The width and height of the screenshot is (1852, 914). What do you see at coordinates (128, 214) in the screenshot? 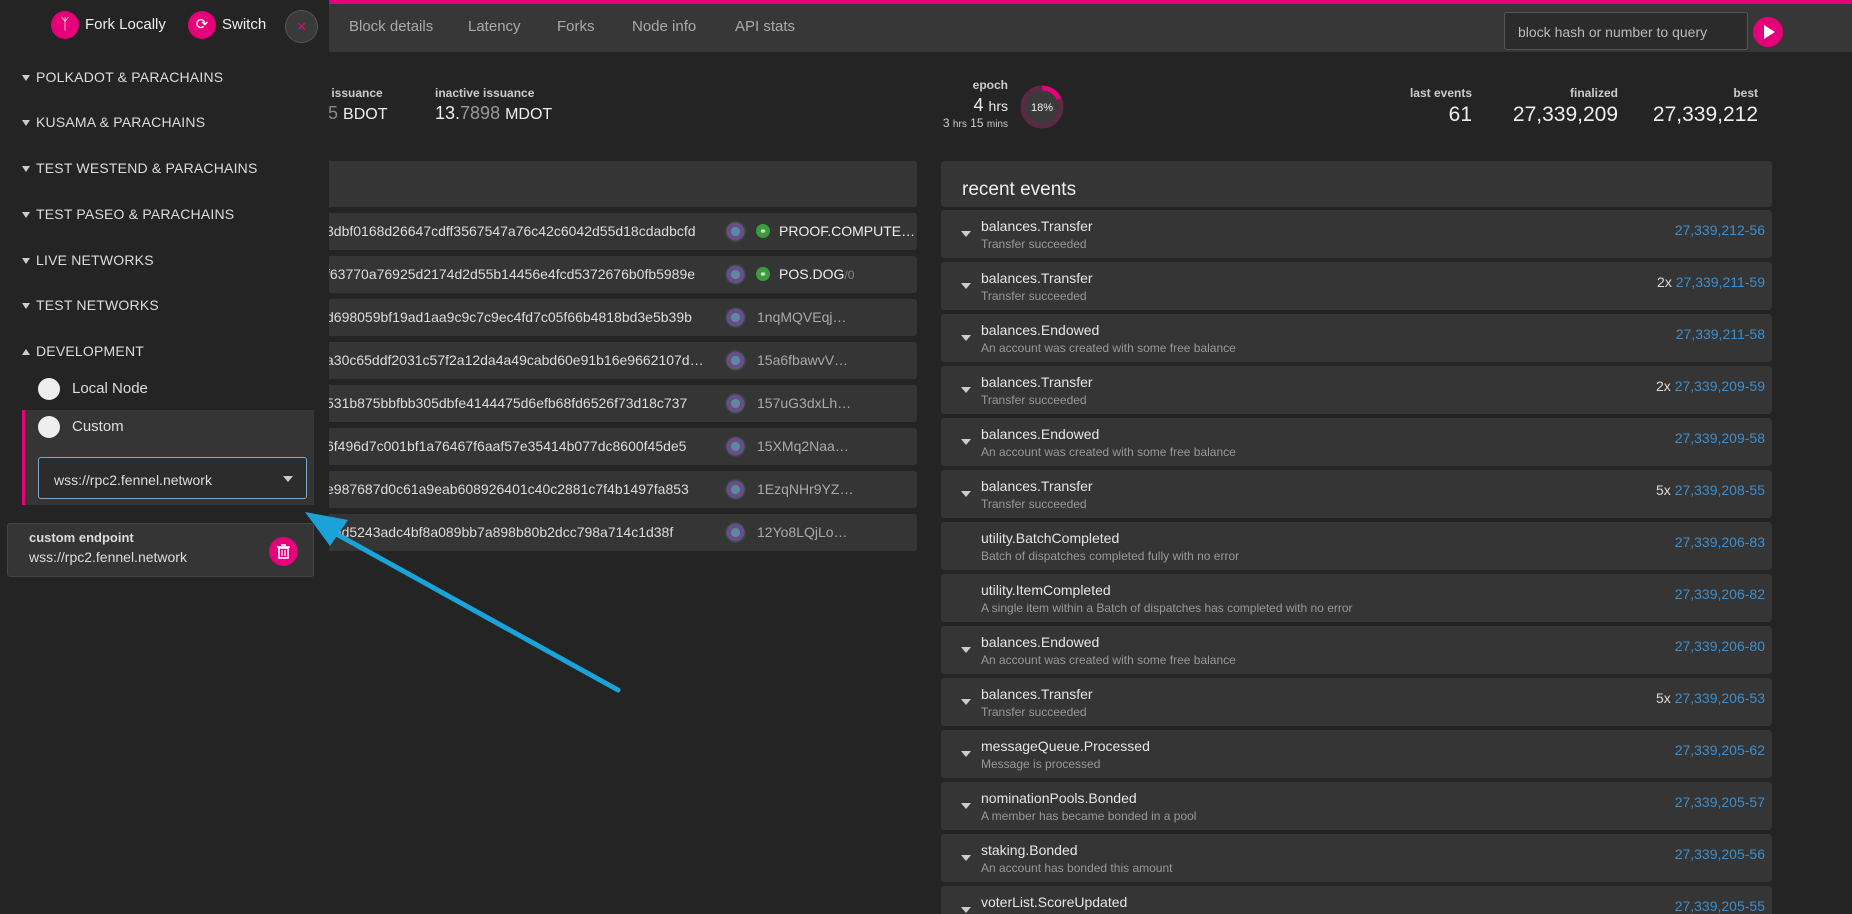
I see `group-paseo: TEST PASEO & PARACHAINS` at bounding box center [128, 214].